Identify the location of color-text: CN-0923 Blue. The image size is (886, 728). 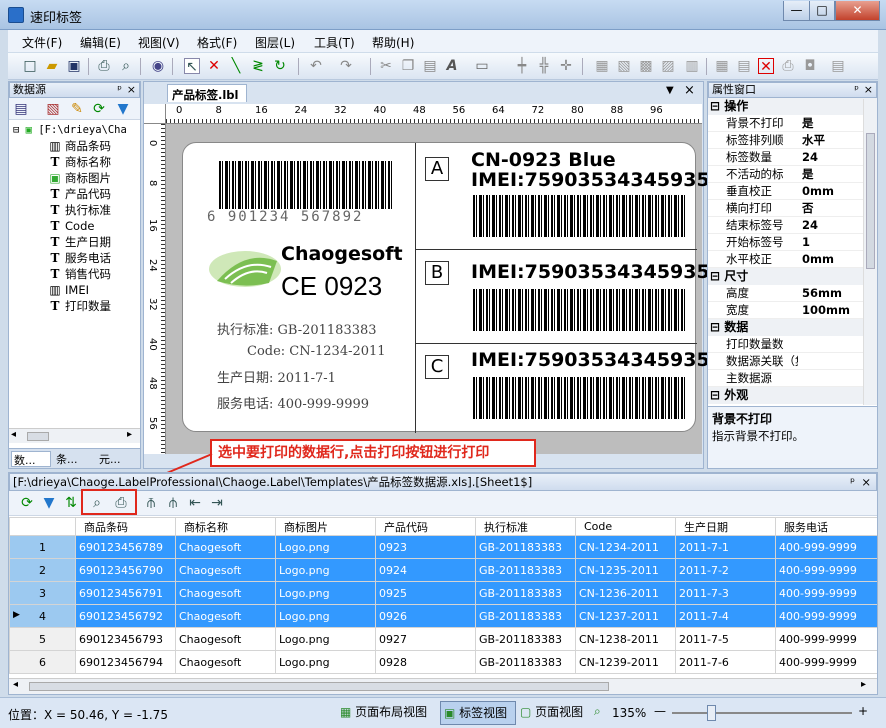
(543, 160).